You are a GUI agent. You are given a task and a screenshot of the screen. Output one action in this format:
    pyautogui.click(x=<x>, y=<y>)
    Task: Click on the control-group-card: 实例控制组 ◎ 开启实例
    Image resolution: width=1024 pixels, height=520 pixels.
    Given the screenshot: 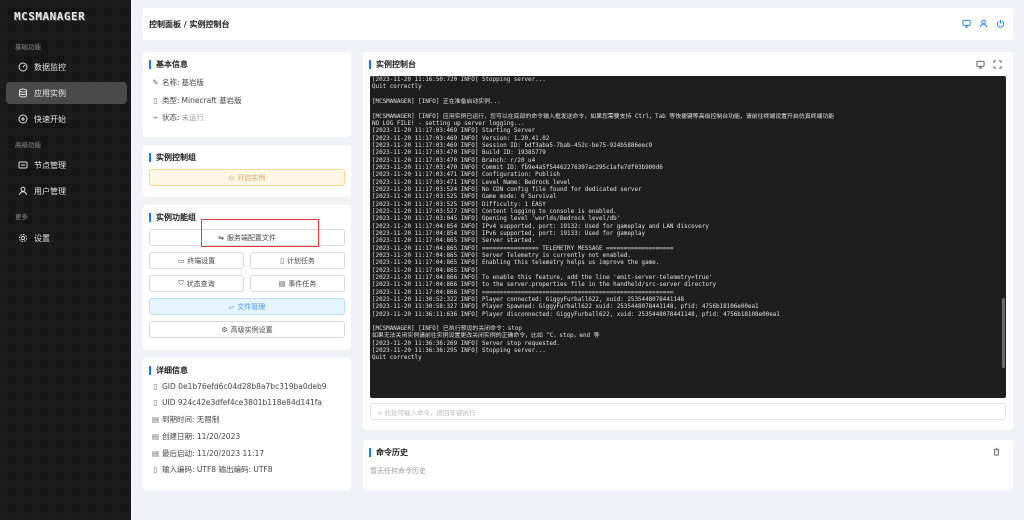 What is the action you would take?
    pyautogui.click(x=247, y=171)
    